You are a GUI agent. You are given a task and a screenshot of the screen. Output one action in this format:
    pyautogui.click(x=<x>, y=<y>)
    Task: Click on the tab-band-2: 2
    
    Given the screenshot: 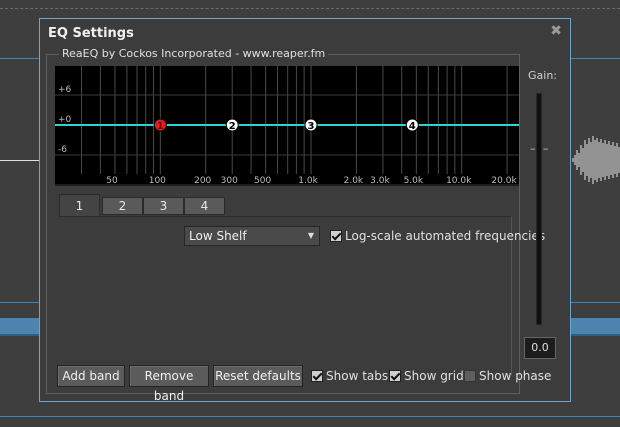 What is the action you would take?
    pyautogui.click(x=122, y=206)
    